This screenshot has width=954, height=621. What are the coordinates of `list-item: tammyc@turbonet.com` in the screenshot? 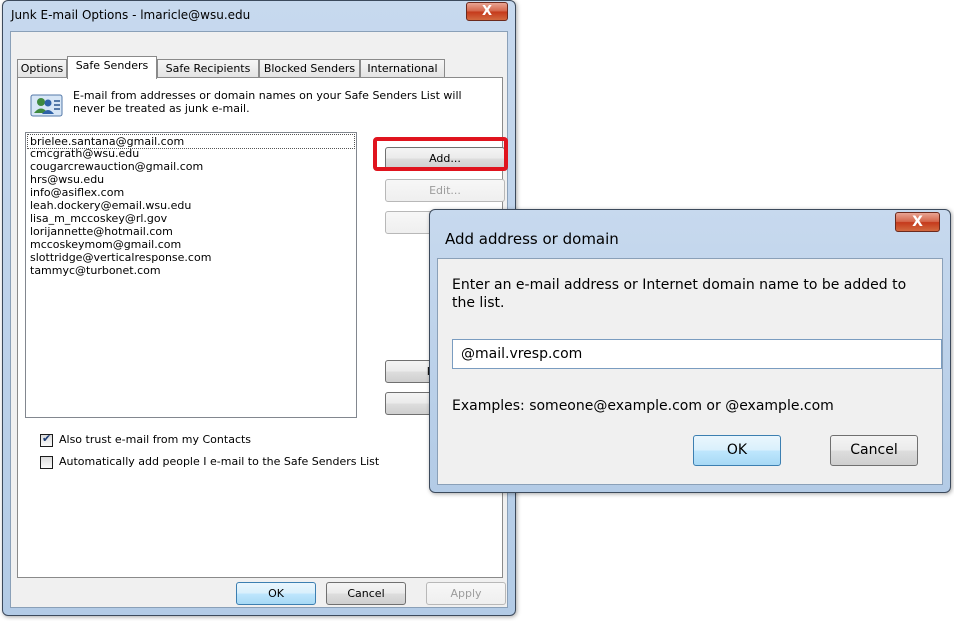 It's located at (95, 270).